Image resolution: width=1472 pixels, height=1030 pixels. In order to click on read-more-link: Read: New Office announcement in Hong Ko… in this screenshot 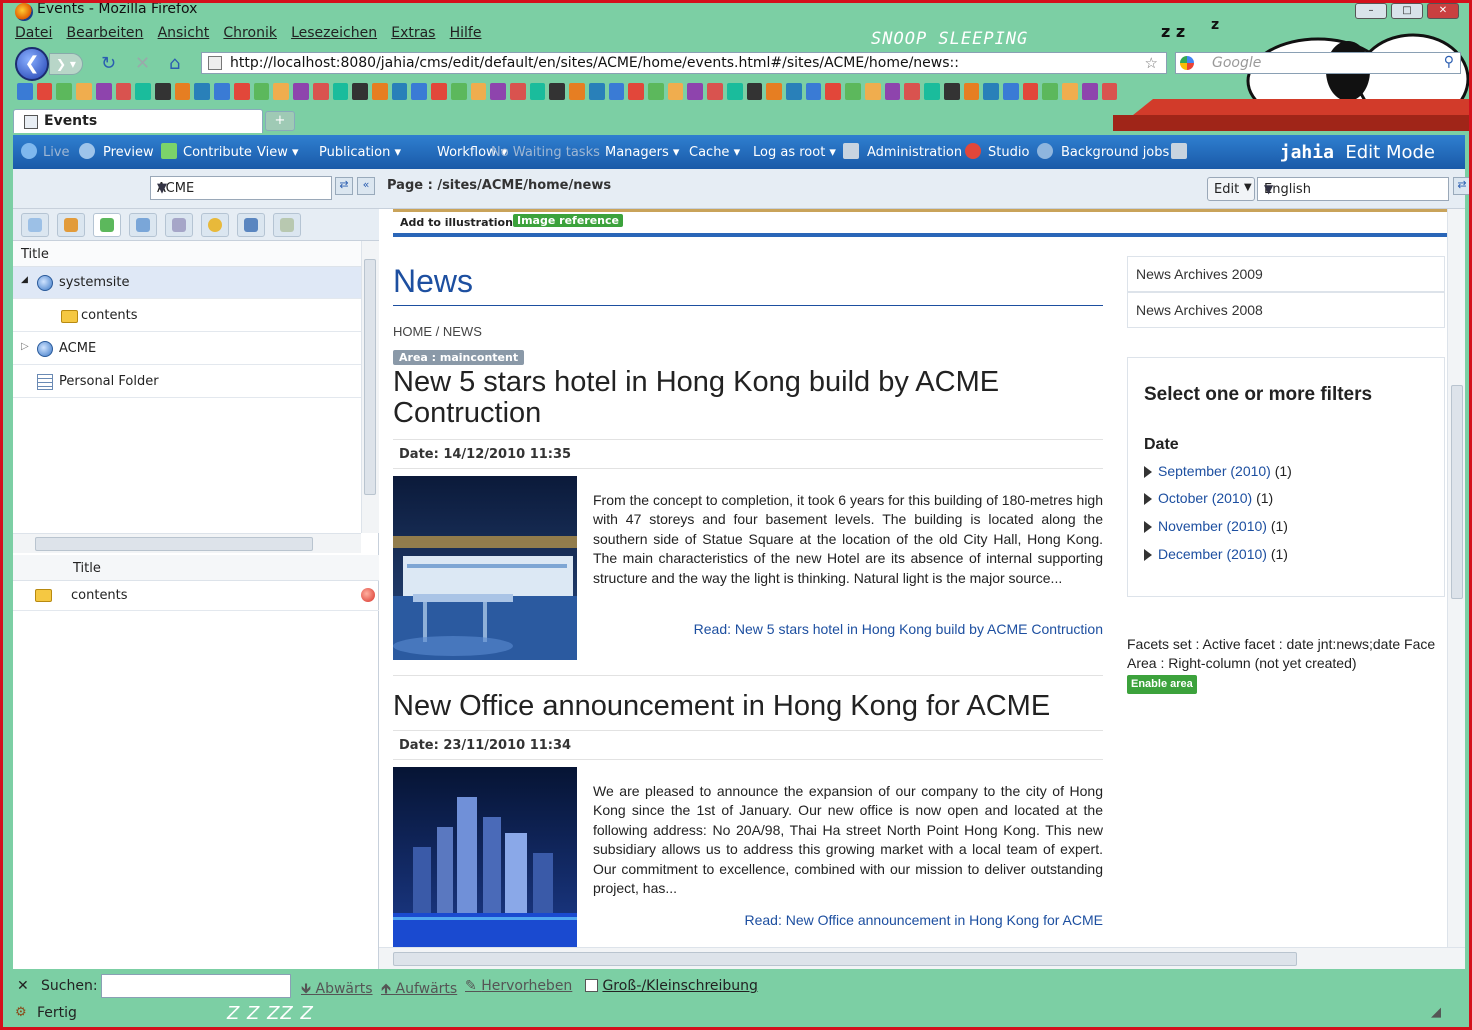, I will do `click(843, 920)`.